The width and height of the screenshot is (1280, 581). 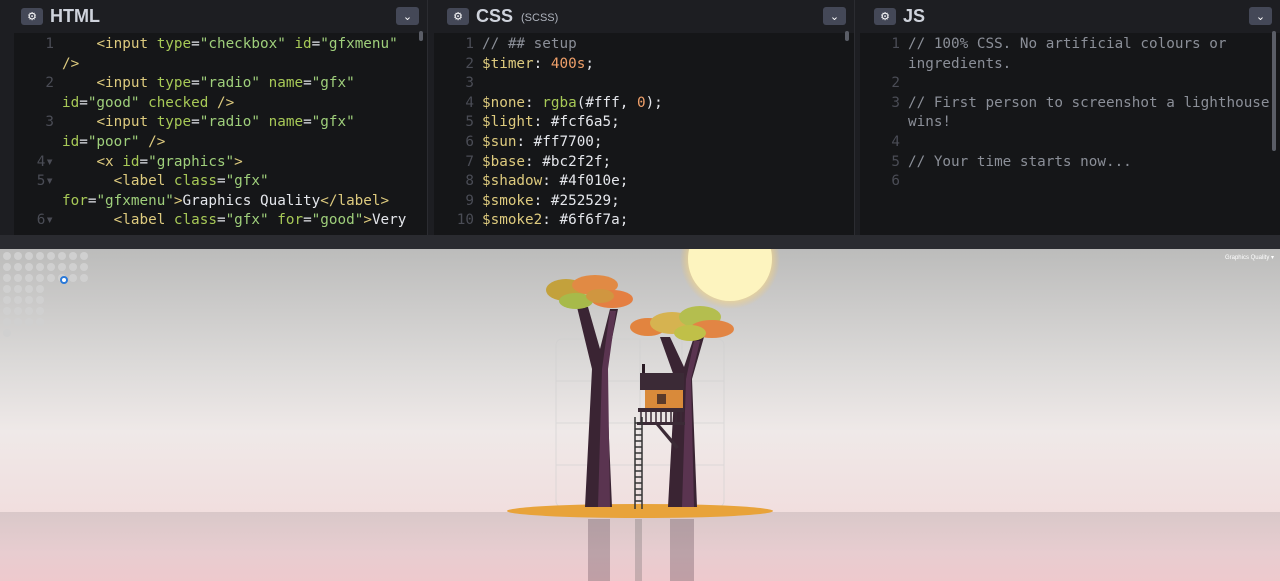 I want to click on code-line: 6 $sun: #ff7700;, so click(x=644, y=143).